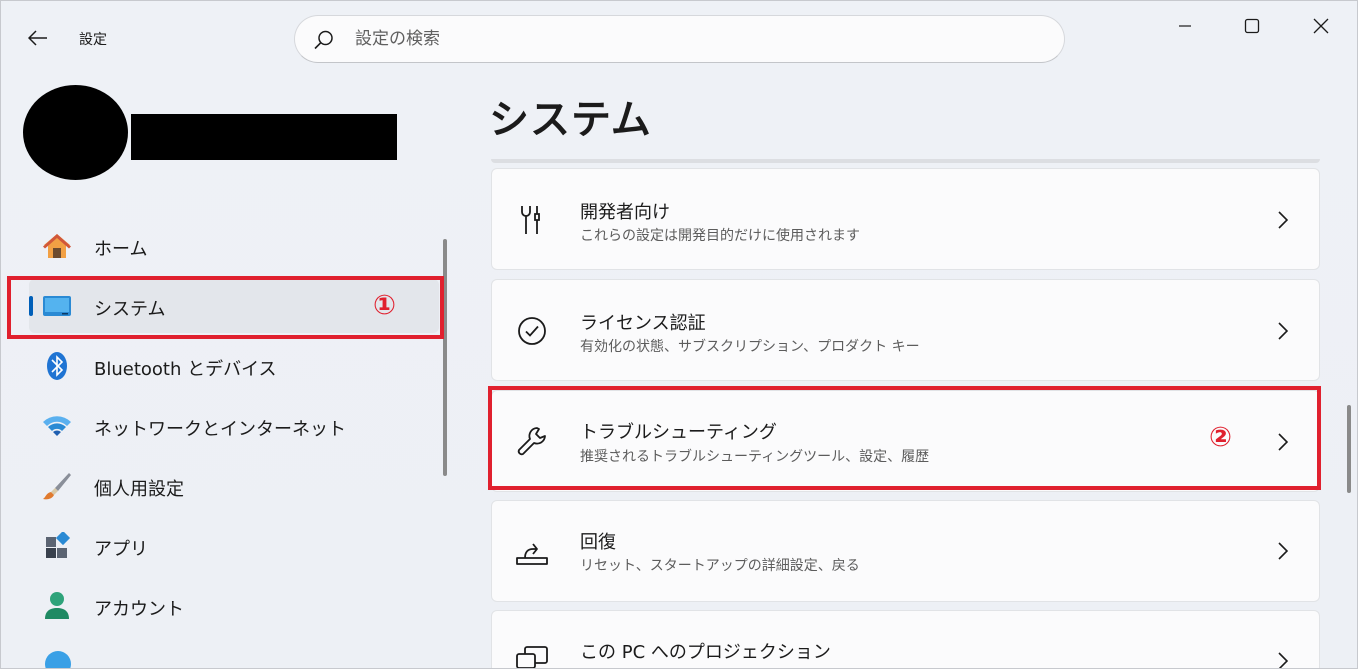  I want to click on person-icon, so click(57, 606).